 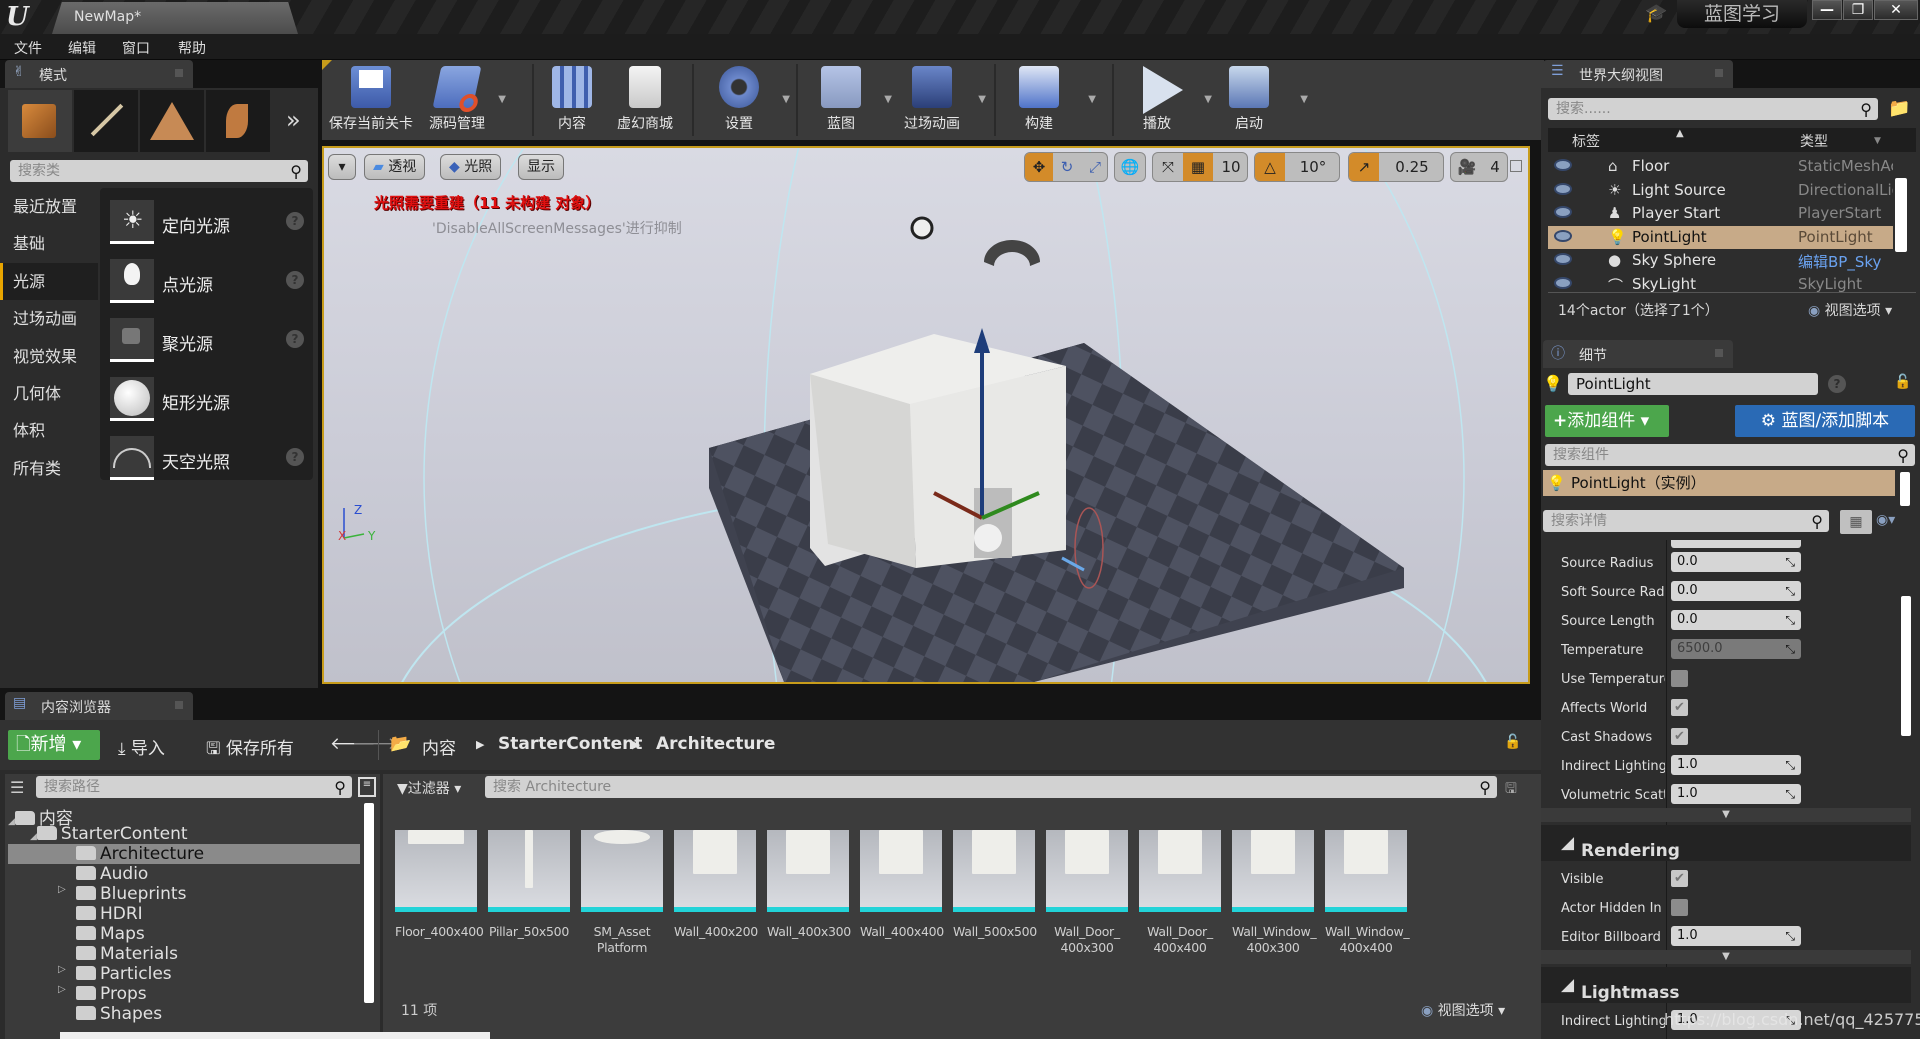 I want to click on toggle-sources-icon: ☰, so click(x=17, y=787).